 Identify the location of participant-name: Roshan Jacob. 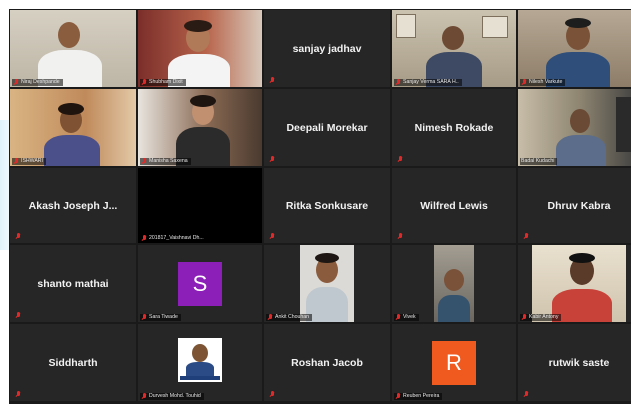
(327, 362).